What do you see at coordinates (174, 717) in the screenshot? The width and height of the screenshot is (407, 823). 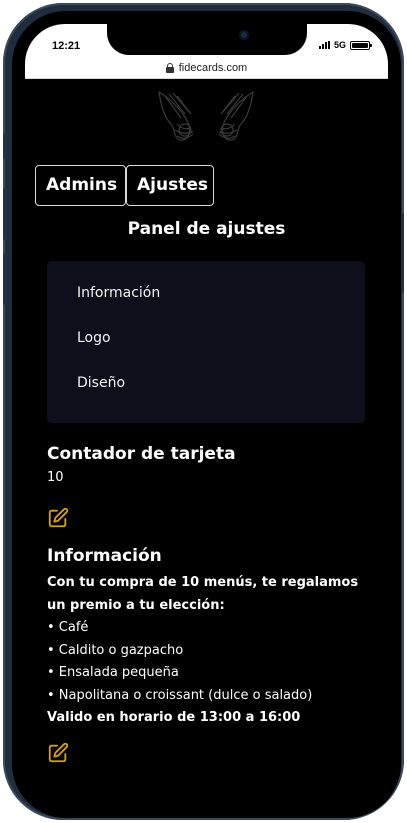 I see `info-footer: Valido en horario de 13:00 a 16:00` at bounding box center [174, 717].